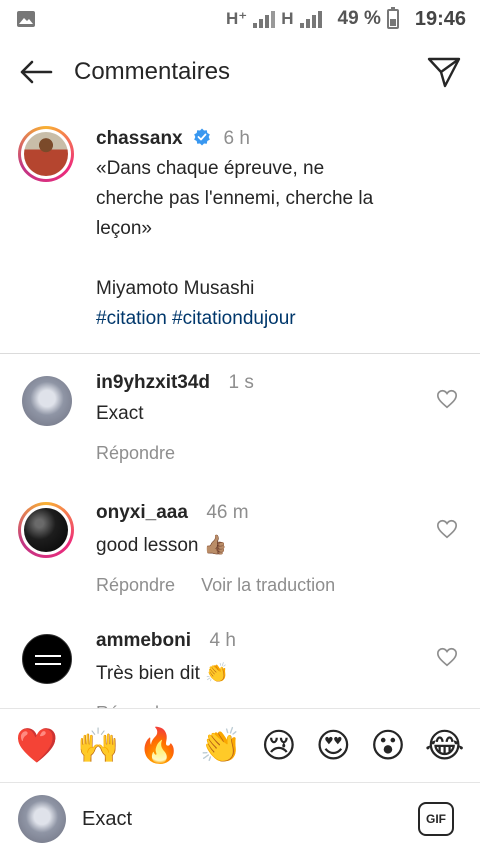  What do you see at coordinates (445, 746) in the screenshot?
I see `laughing-emoji-button: 😂` at bounding box center [445, 746].